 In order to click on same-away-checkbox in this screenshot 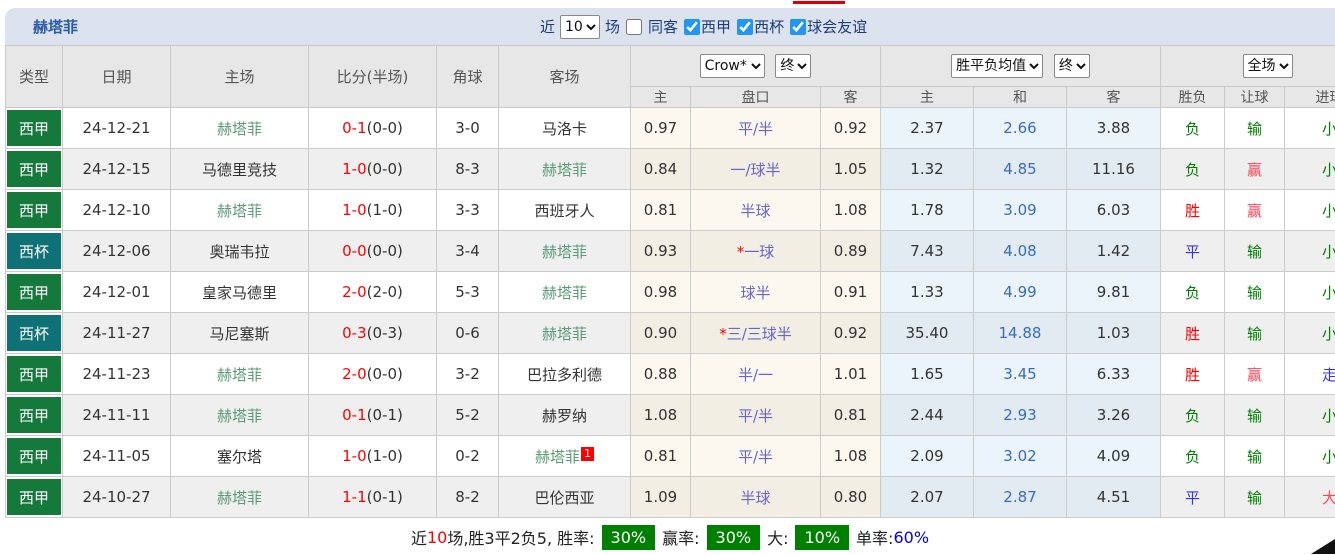, I will do `click(634, 26)`.